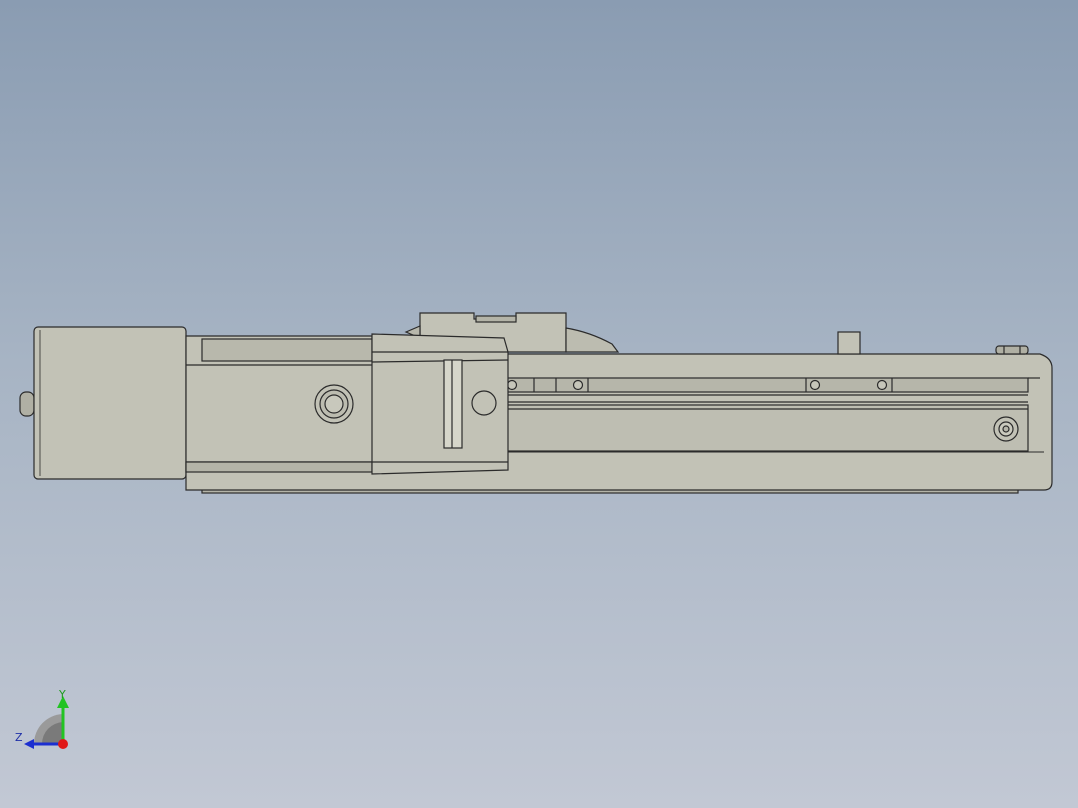 The height and width of the screenshot is (808, 1078). What do you see at coordinates (767, 428) in the screenshot?
I see `rail-slot-lower` at bounding box center [767, 428].